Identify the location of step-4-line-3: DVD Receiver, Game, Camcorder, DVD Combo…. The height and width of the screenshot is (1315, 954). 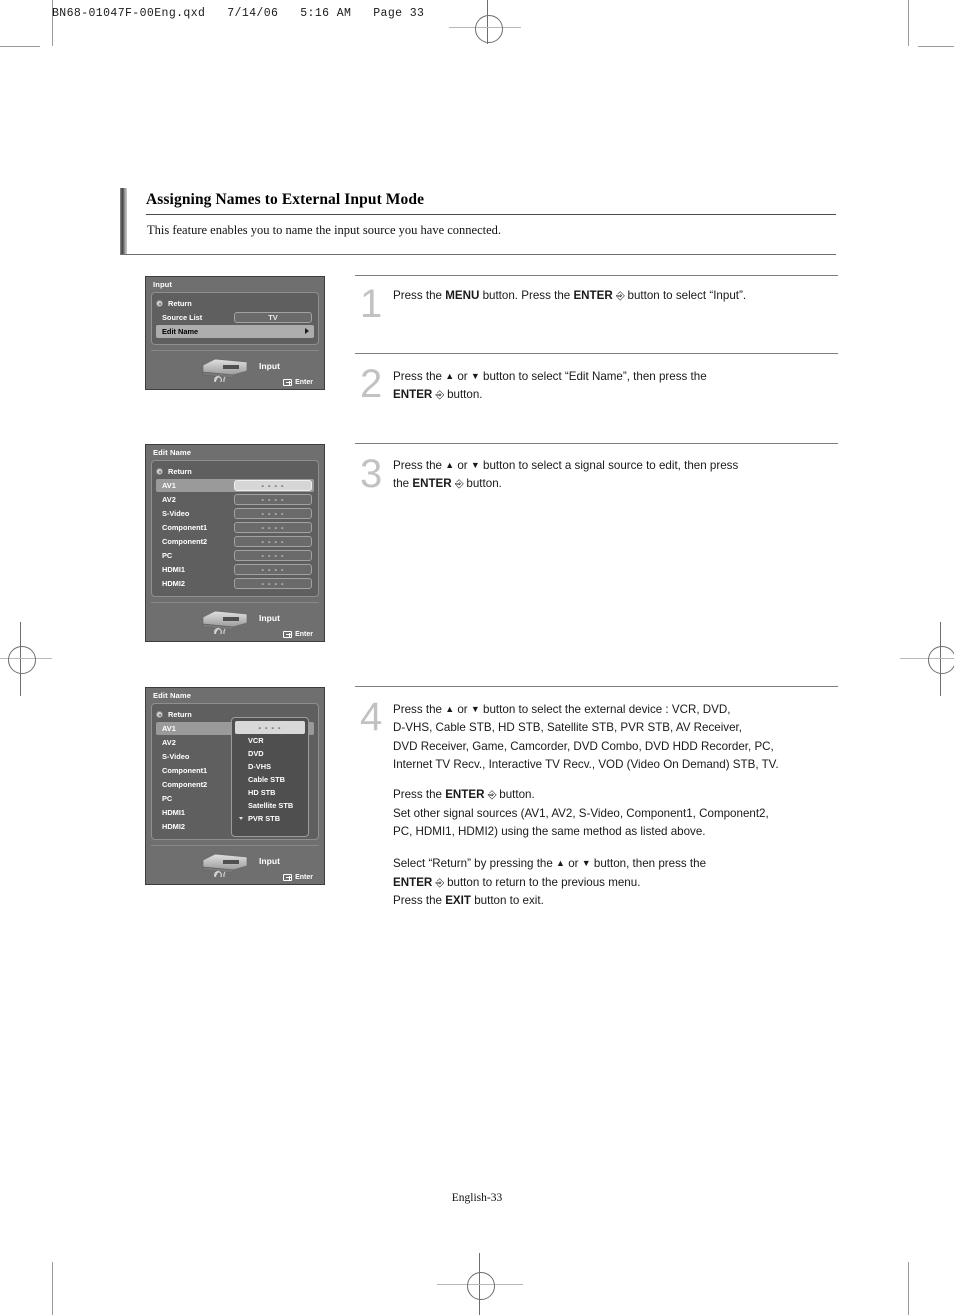
(583, 746).